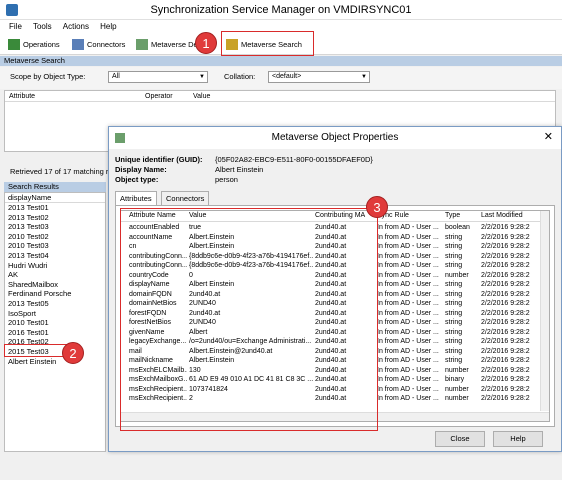  I want to click on col-attribute: Attribute, so click(22, 96).